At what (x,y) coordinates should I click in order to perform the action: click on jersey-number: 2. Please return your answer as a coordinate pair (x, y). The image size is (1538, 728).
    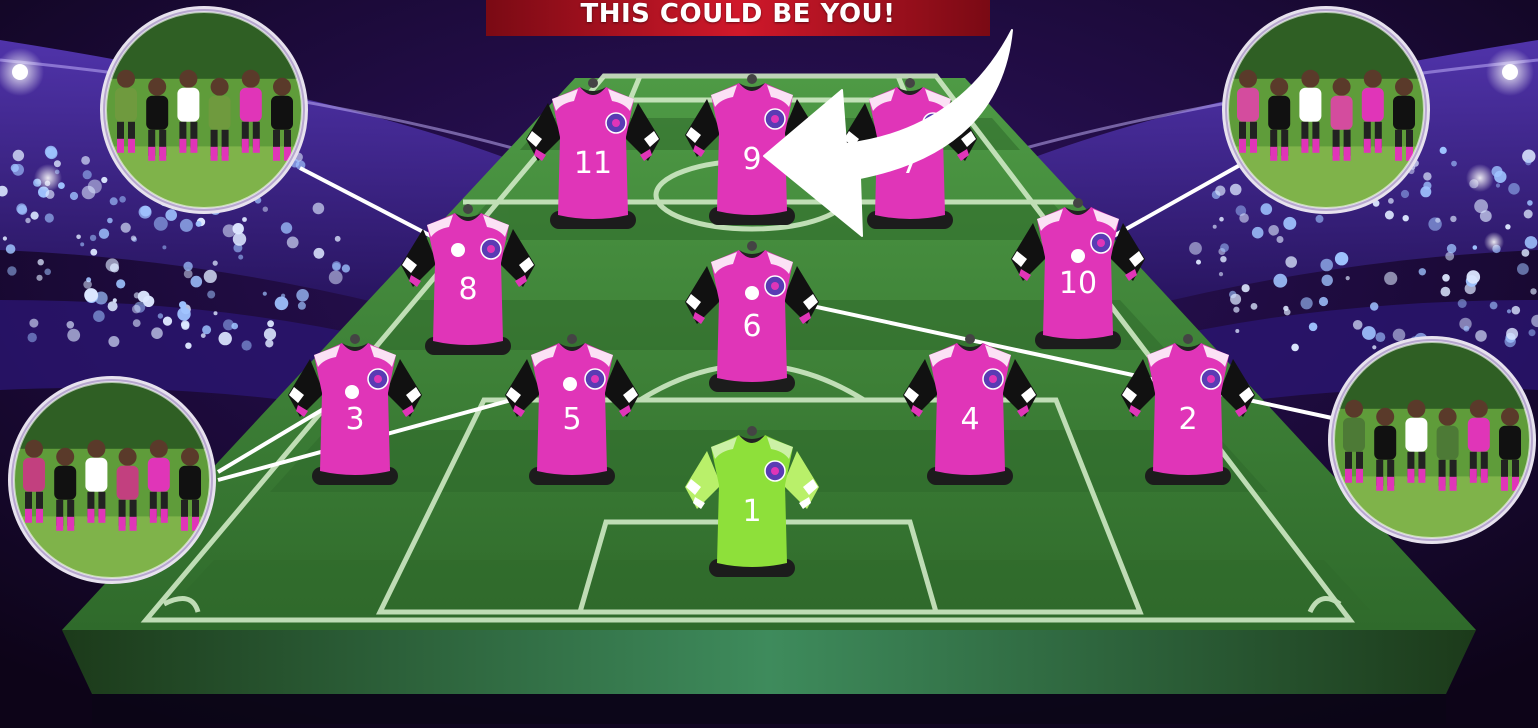
    Looking at the image, I should click on (1187, 419).